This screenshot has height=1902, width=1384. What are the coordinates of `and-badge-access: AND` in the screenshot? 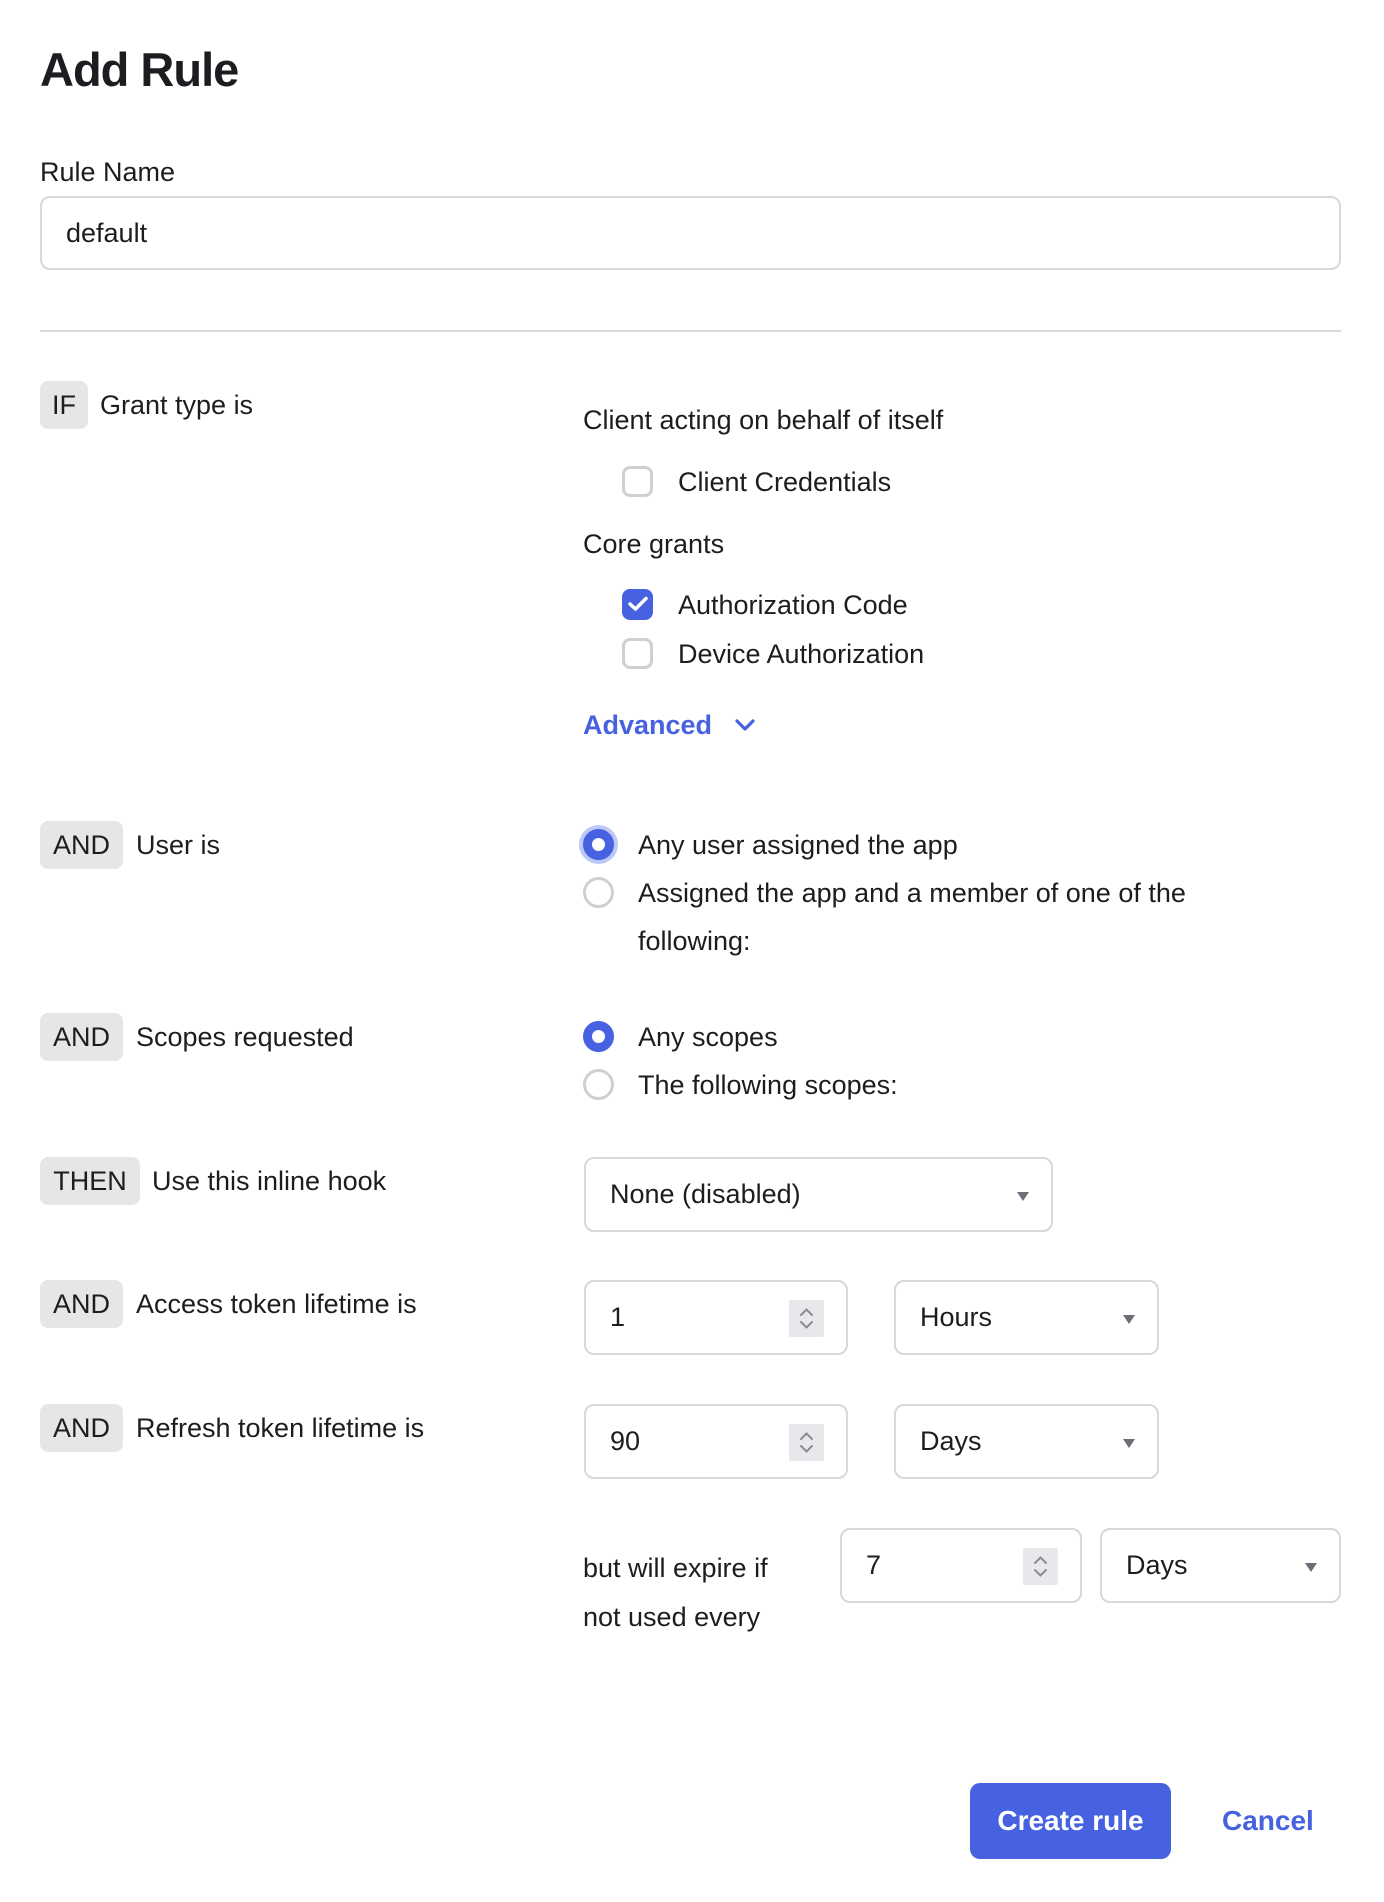 It's located at (81, 1304).